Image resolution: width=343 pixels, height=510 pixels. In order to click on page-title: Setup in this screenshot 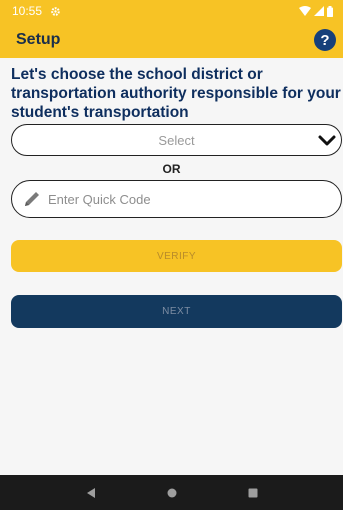, I will do `click(38, 39)`.